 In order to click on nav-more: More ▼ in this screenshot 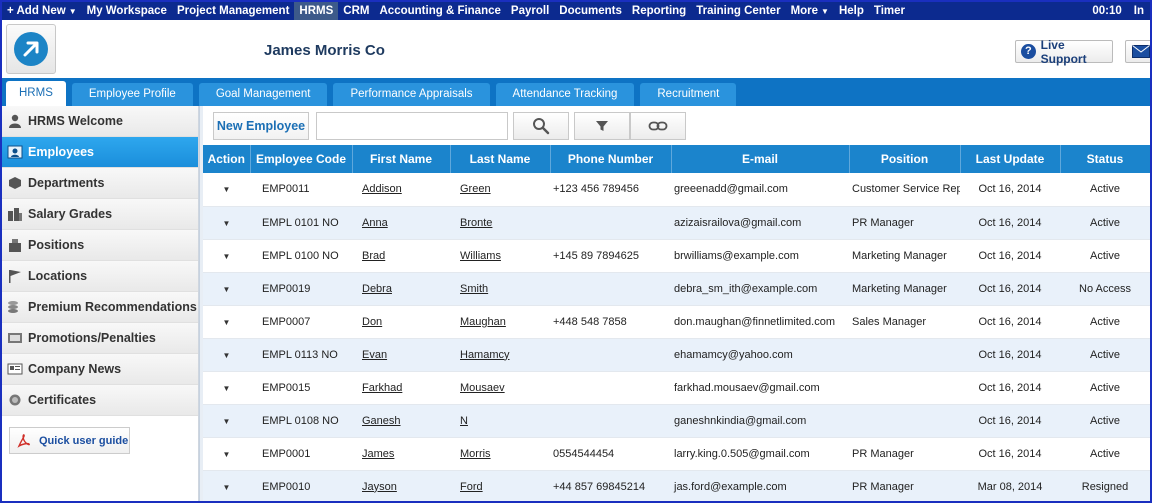, I will do `click(810, 11)`.